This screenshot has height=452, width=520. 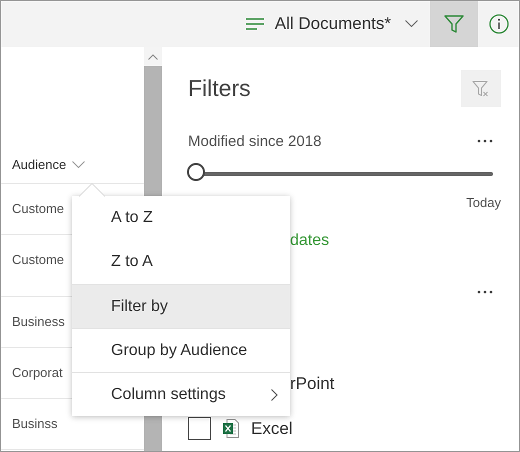 What do you see at coordinates (483, 202) in the screenshot?
I see `slider-end-label: Today` at bounding box center [483, 202].